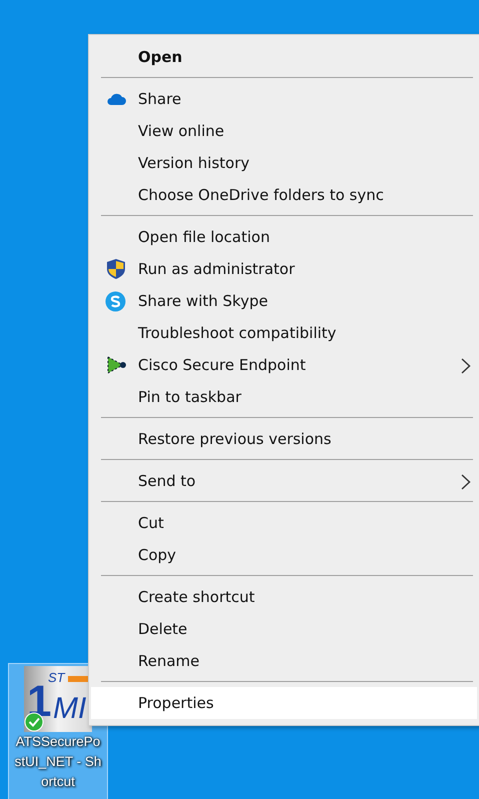 The image size is (479, 799). Describe the element at coordinates (115, 365) in the screenshot. I see `arrow-icon` at that location.